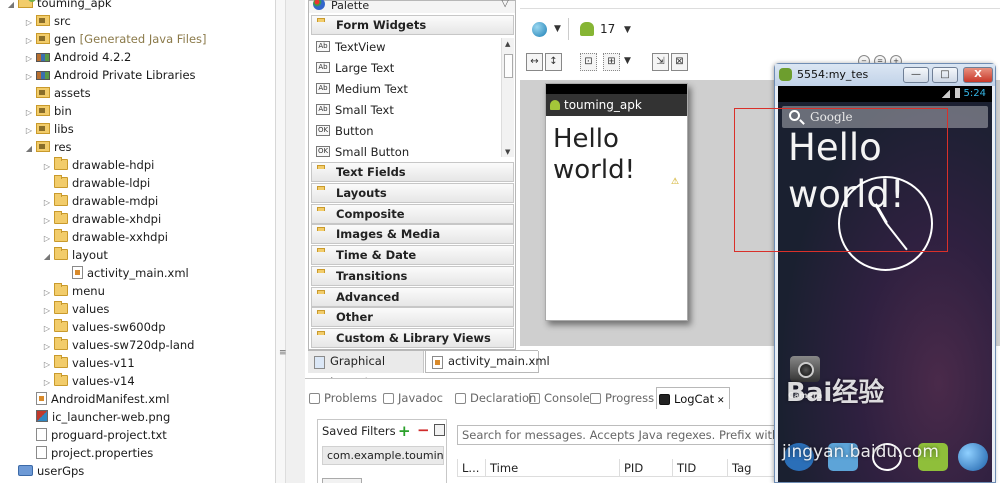 The image size is (1000, 483). Describe the element at coordinates (96, 399) in the screenshot. I see `tree-item: AndroidManifest.xml` at that location.